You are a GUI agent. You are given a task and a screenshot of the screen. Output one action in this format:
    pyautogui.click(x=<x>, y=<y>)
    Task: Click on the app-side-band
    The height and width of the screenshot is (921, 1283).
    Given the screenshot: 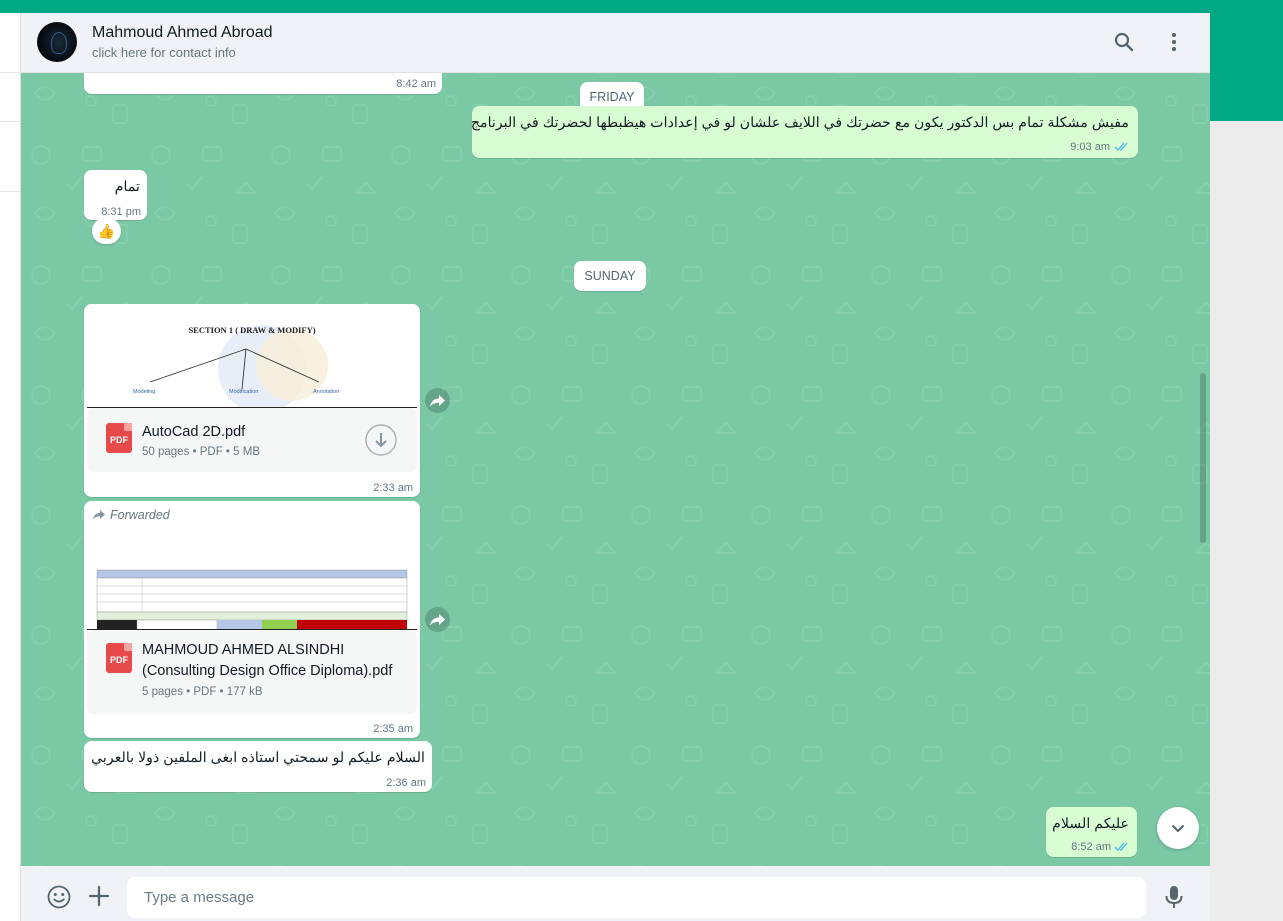 What is the action you would take?
    pyautogui.click(x=1246, y=67)
    